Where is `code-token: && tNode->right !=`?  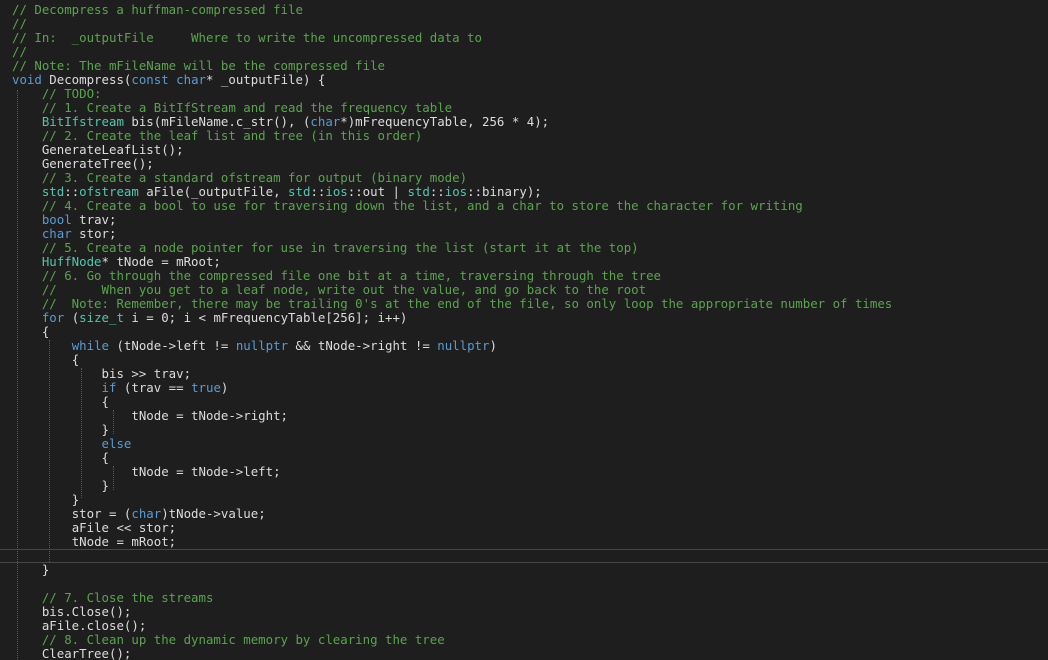 code-token: && tNode->right != is located at coordinates (363, 345).